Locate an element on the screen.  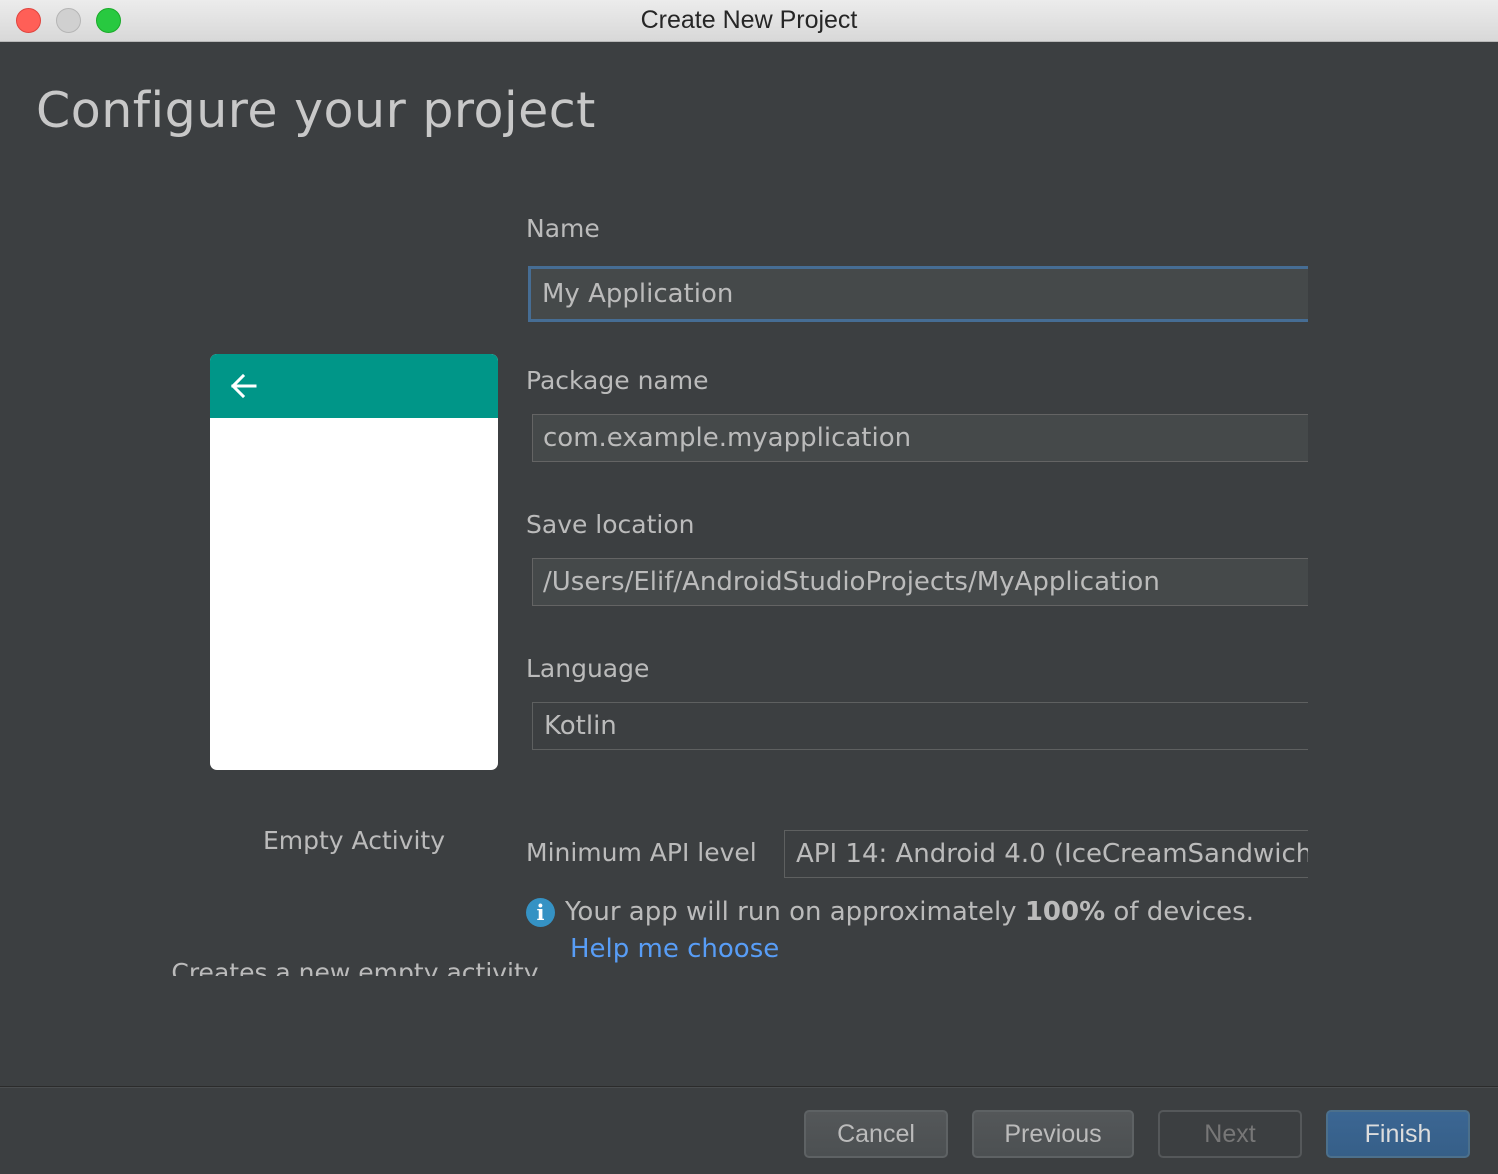
minimum-api-label: Minimum API level is located at coordinates (641, 852).